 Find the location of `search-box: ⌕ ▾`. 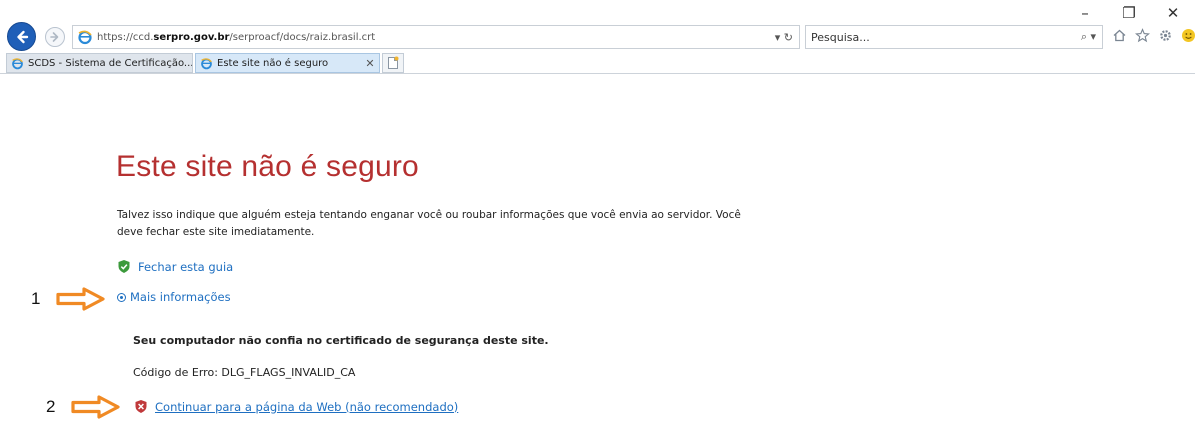

search-box: ⌕ ▾ is located at coordinates (954, 37).